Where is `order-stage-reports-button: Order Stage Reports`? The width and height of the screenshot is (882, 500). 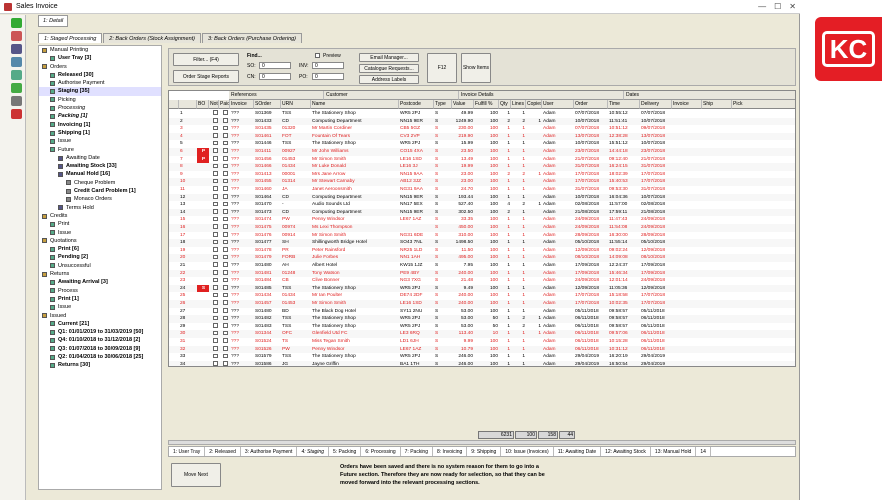
order-stage-reports-button: Order Stage Reports is located at coordinates (206, 76).